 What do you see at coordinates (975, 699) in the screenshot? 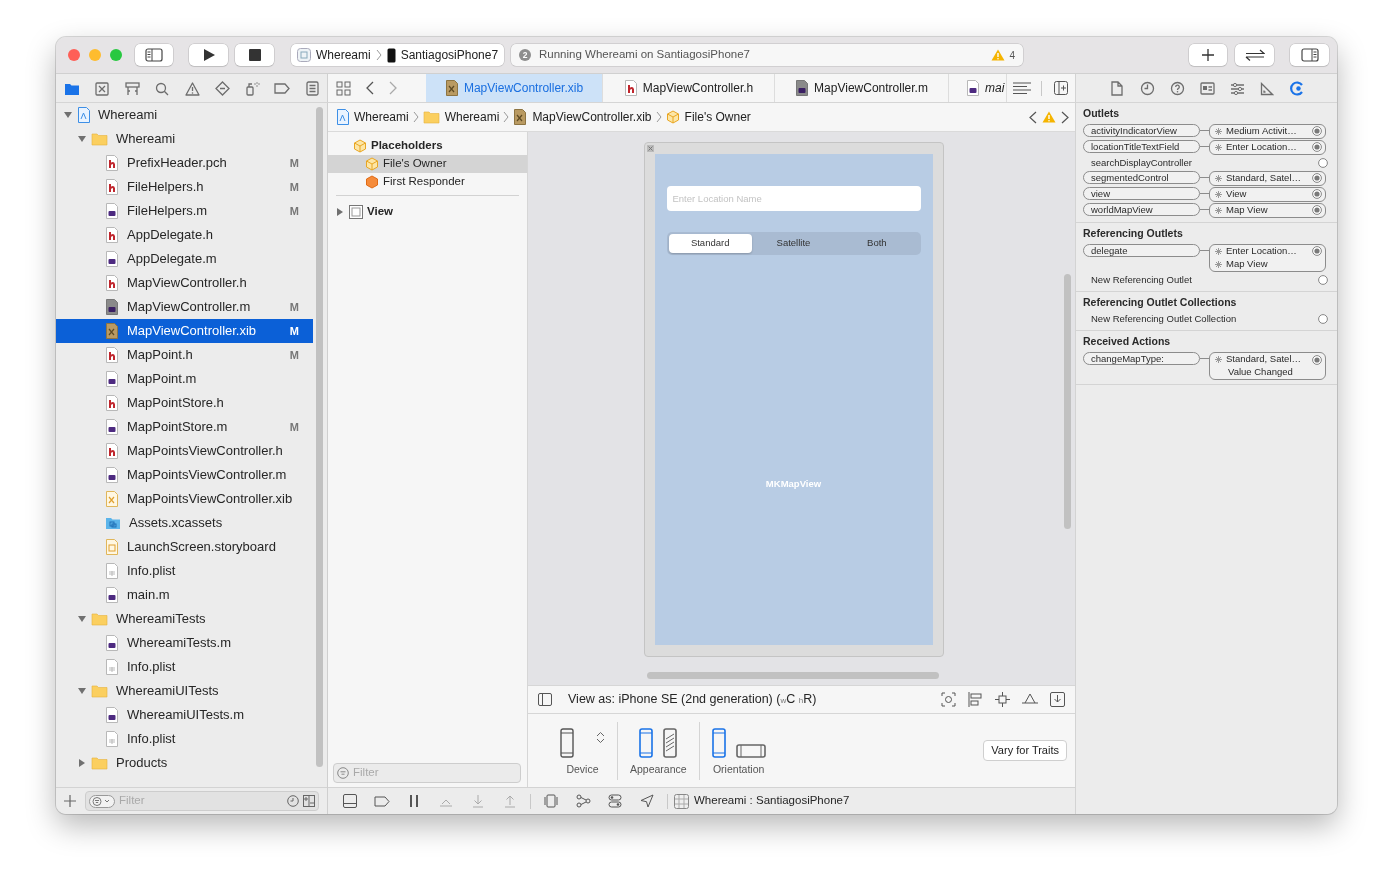
I see `align-icon` at bounding box center [975, 699].